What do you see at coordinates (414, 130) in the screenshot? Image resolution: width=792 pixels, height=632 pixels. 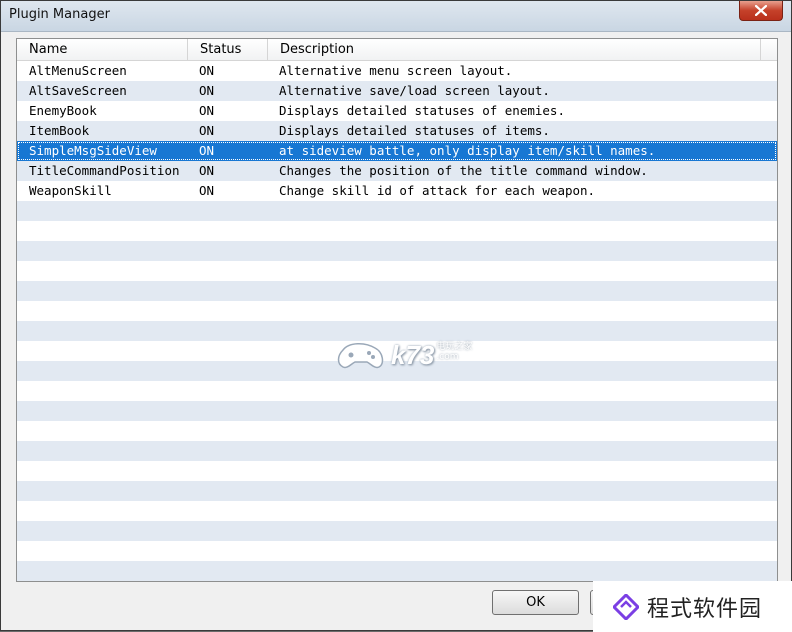 I see `plugin-description: Displays detailed statuses of items.` at bounding box center [414, 130].